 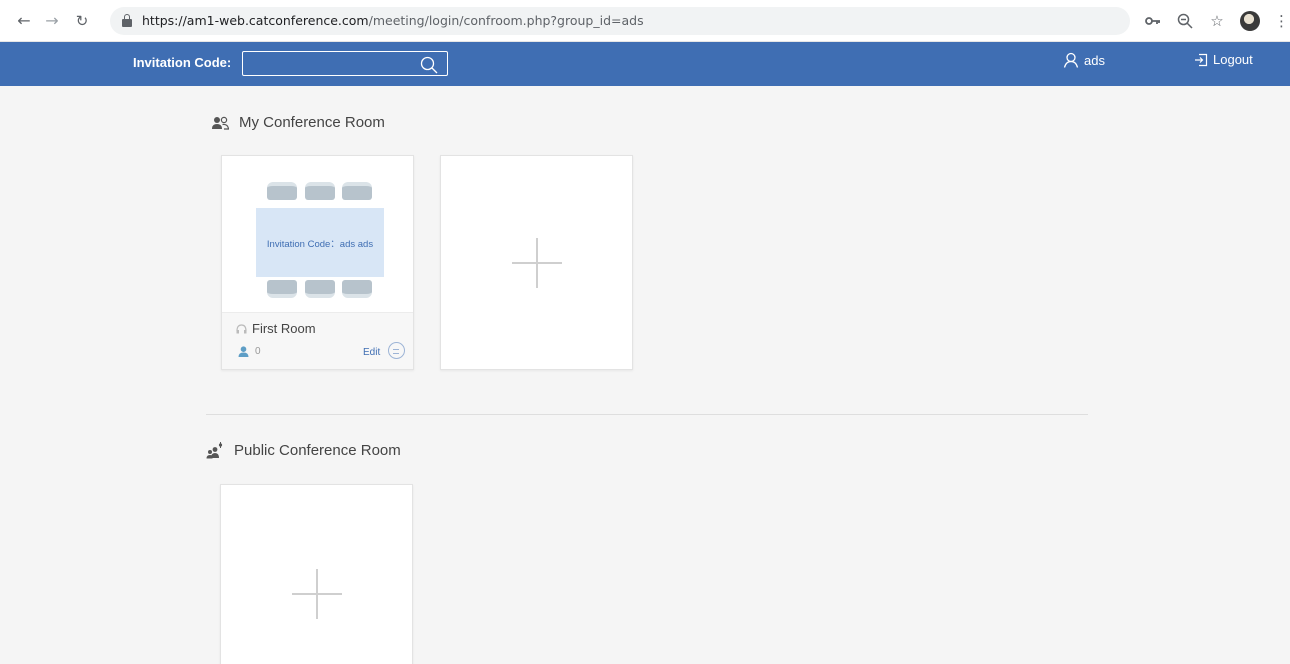 What do you see at coordinates (647, 414) in the screenshot?
I see `section-divider` at bounding box center [647, 414].